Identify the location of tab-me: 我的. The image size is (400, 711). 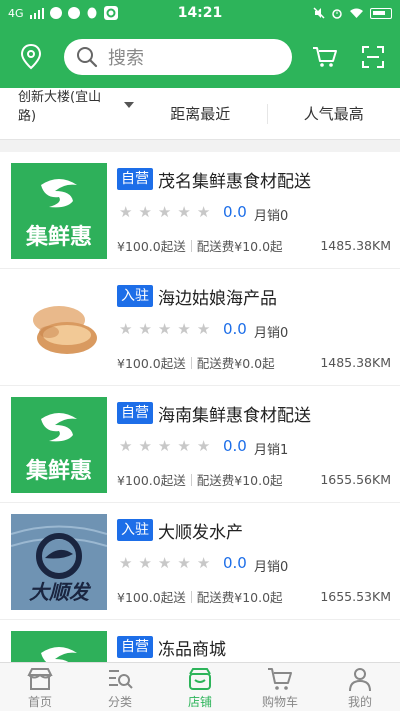
(360, 687).